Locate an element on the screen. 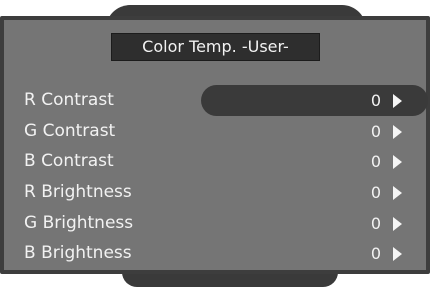 The image size is (430, 287). menu-row-r-brightness: R Brightness 0 is located at coordinates (215, 192).